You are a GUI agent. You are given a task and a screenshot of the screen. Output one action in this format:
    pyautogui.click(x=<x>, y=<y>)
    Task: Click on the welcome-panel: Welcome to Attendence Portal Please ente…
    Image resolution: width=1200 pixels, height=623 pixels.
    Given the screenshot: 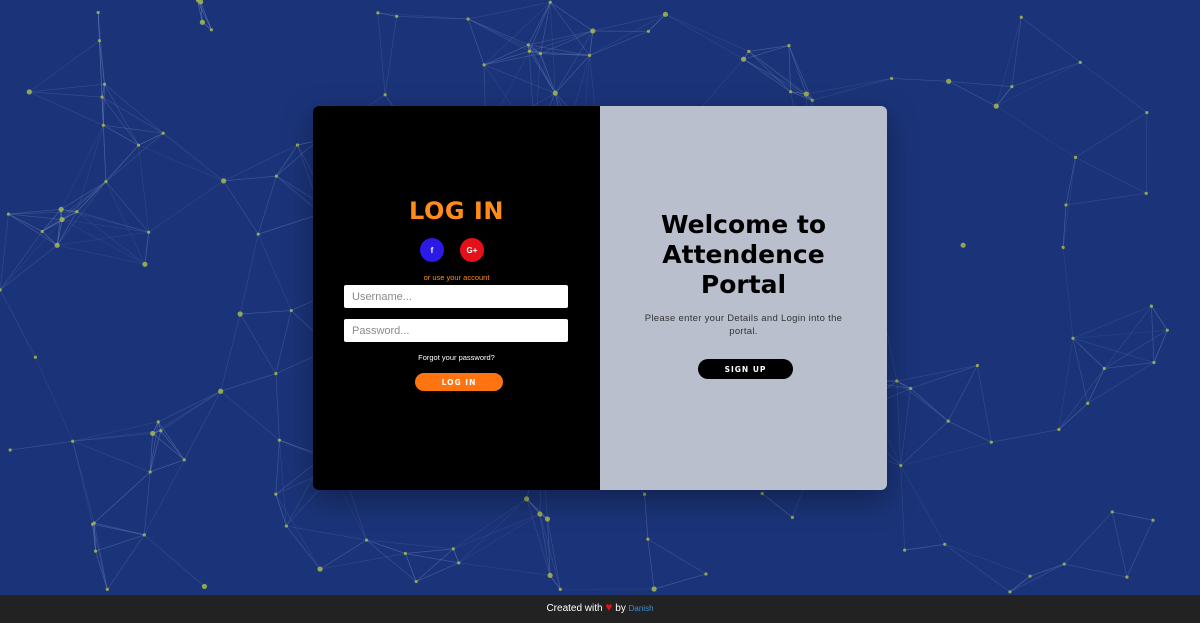 What is the action you would take?
    pyautogui.click(x=743, y=298)
    